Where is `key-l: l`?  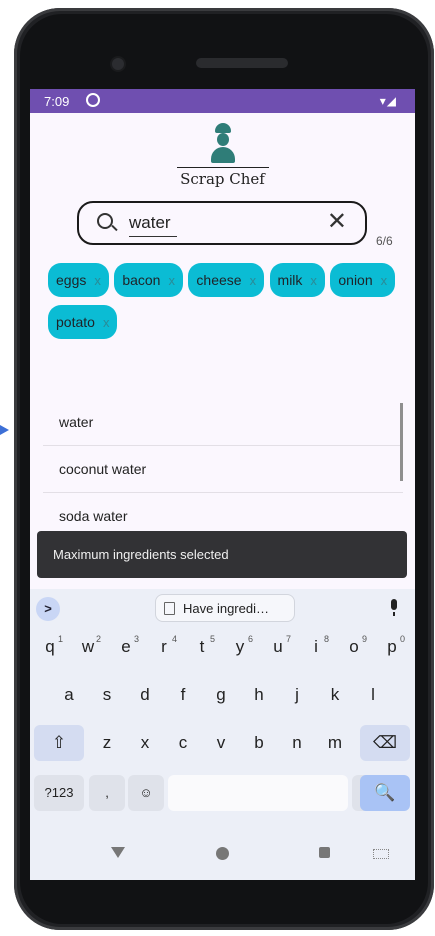 key-l: l is located at coordinates (373, 695).